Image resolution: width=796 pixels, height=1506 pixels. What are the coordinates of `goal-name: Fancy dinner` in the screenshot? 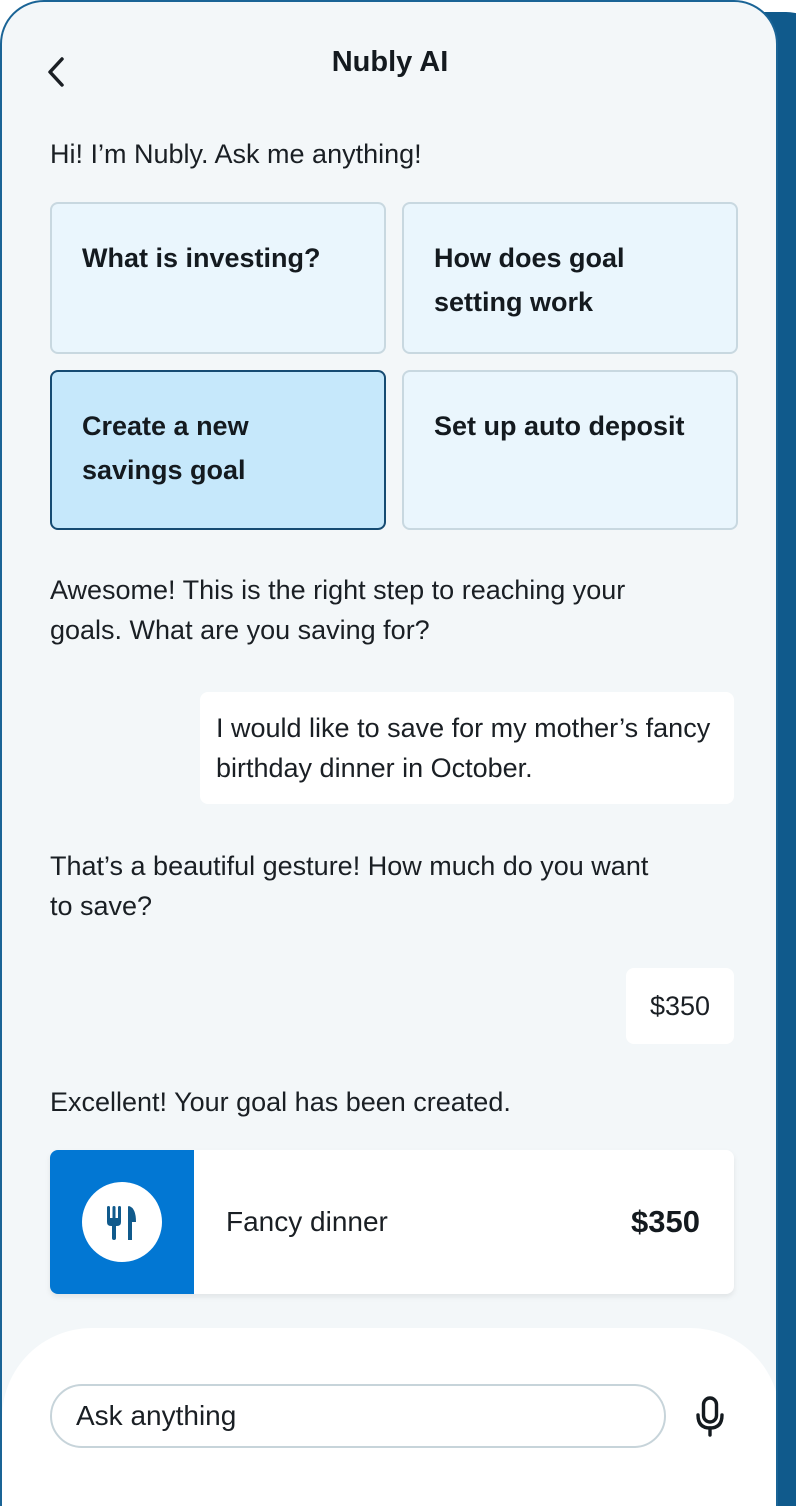 It's located at (307, 1221).